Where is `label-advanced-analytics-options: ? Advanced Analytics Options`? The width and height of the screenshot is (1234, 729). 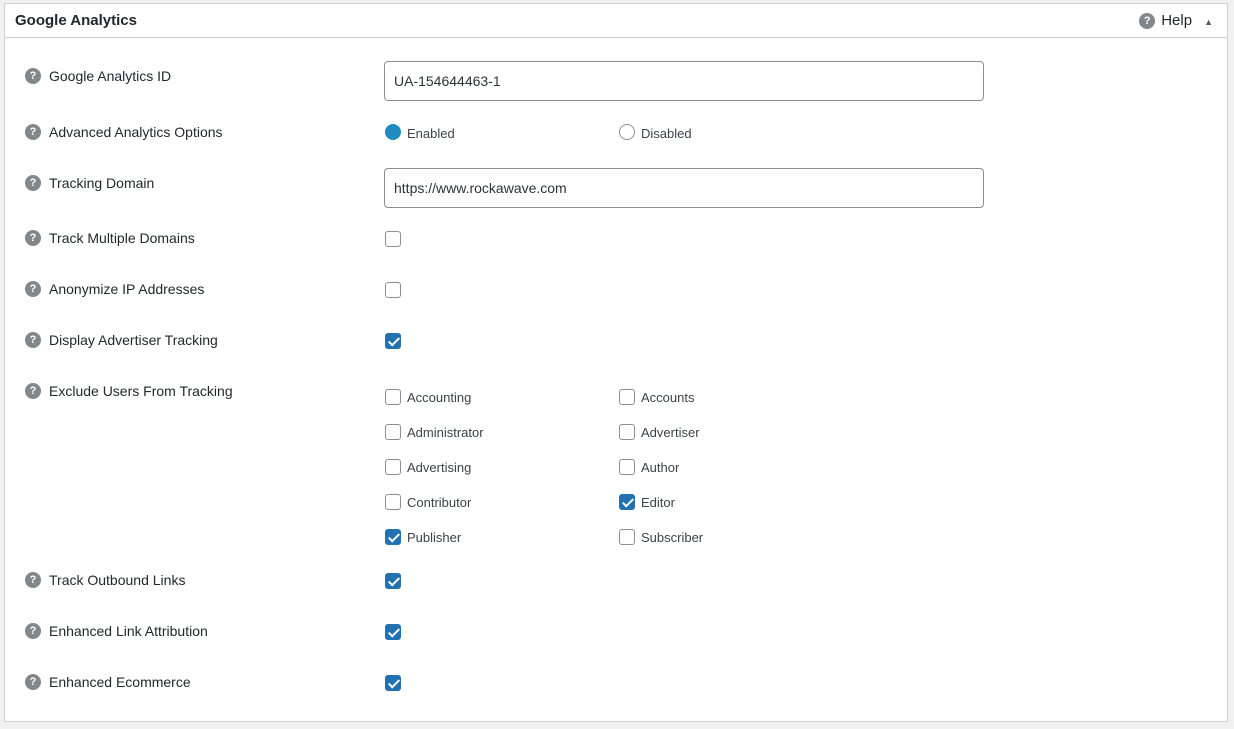
label-advanced-analytics-options: ? Advanced Analytics Options is located at coordinates (124, 132).